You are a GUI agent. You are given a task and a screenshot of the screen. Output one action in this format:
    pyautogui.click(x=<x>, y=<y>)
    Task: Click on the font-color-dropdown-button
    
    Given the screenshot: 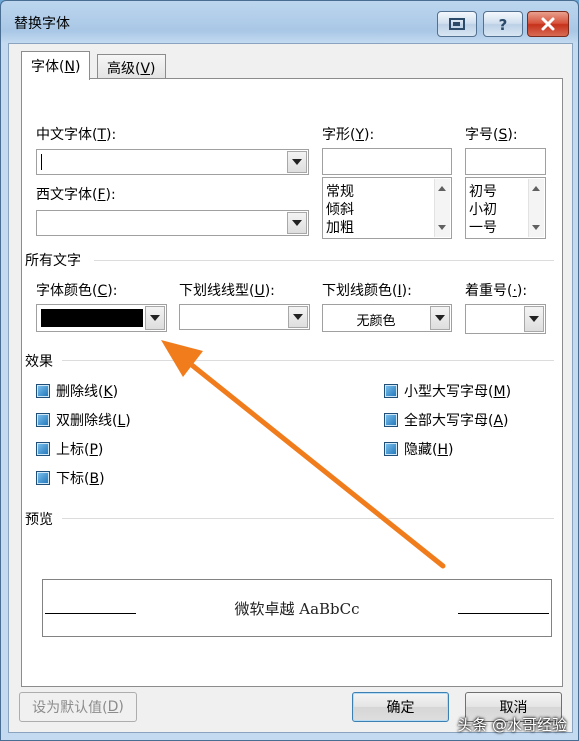 What is the action you would take?
    pyautogui.click(x=155, y=318)
    